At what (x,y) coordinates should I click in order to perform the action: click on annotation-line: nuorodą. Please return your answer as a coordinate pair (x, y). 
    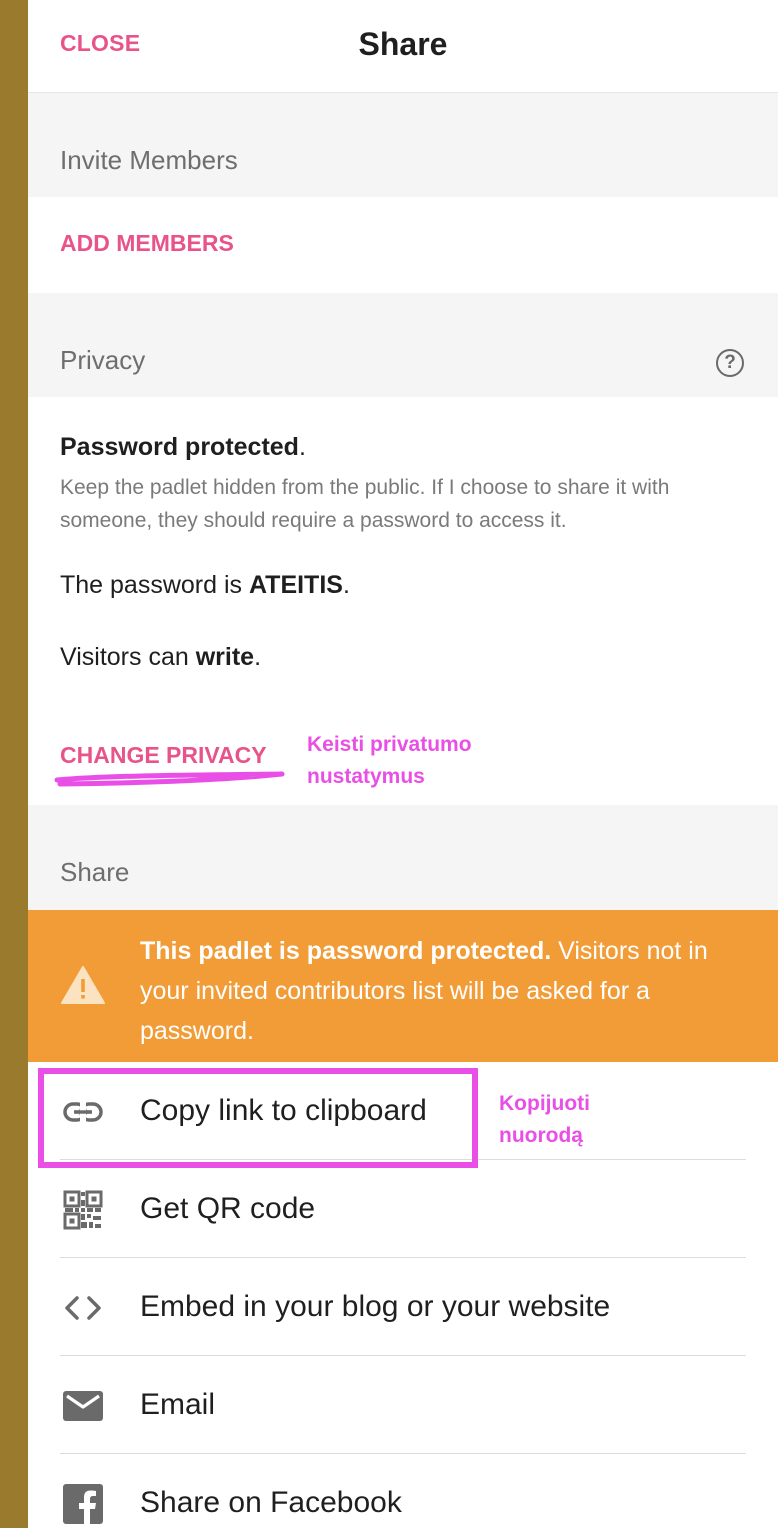
    Looking at the image, I should click on (541, 1135).